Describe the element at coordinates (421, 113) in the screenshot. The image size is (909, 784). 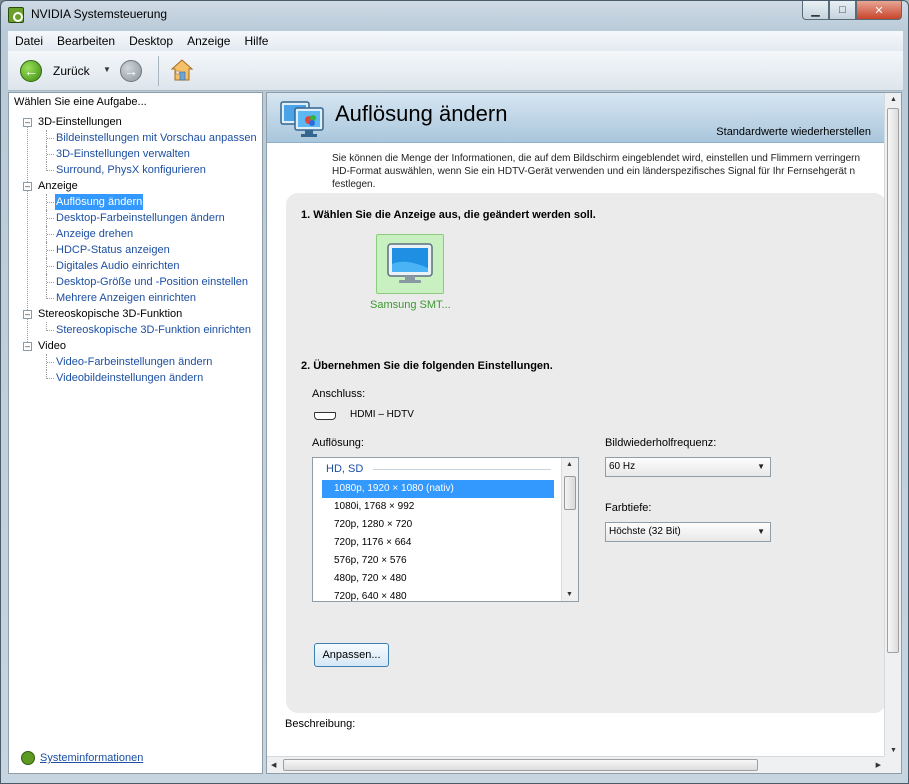
I see `page-title: Auflösung ändern` at that location.